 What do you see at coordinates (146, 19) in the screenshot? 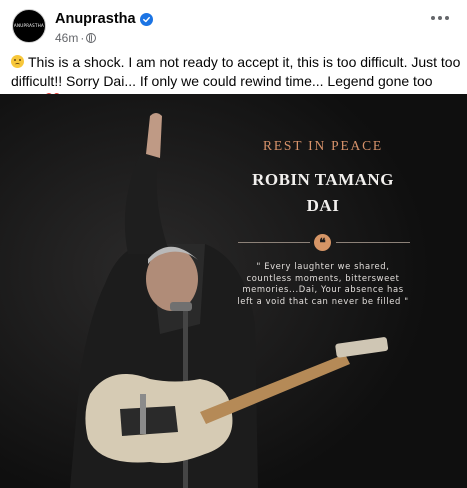
I see `verified-icon` at bounding box center [146, 19].